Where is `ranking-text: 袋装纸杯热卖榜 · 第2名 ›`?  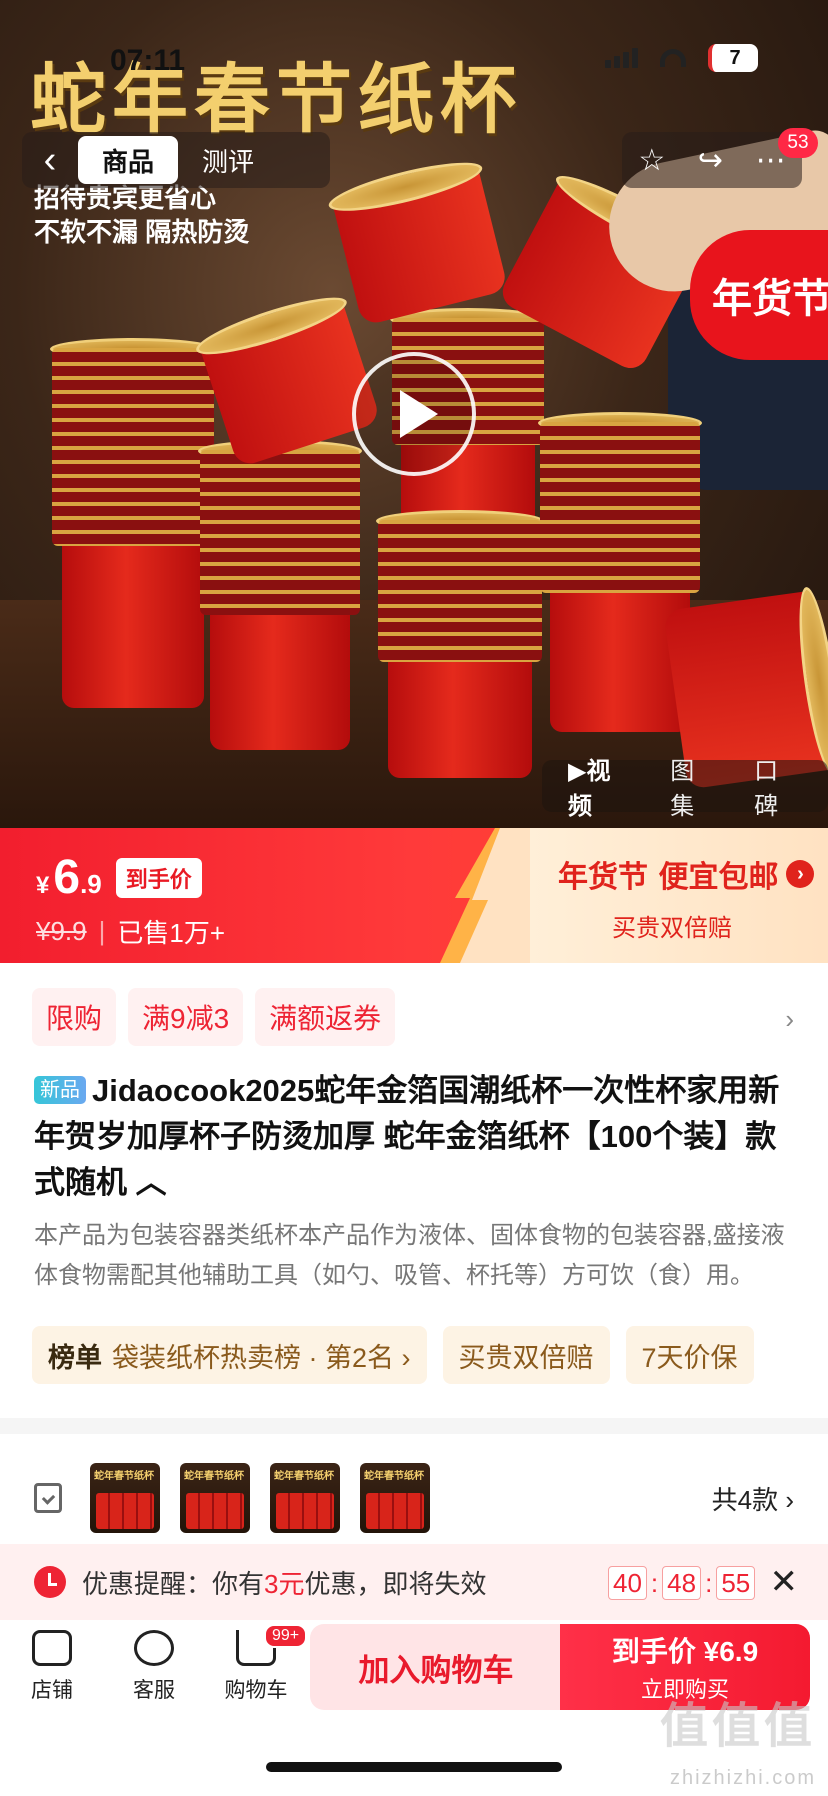
ranking-text: 袋装纸杯热卖榜 · 第2名 › is located at coordinates (261, 1357).